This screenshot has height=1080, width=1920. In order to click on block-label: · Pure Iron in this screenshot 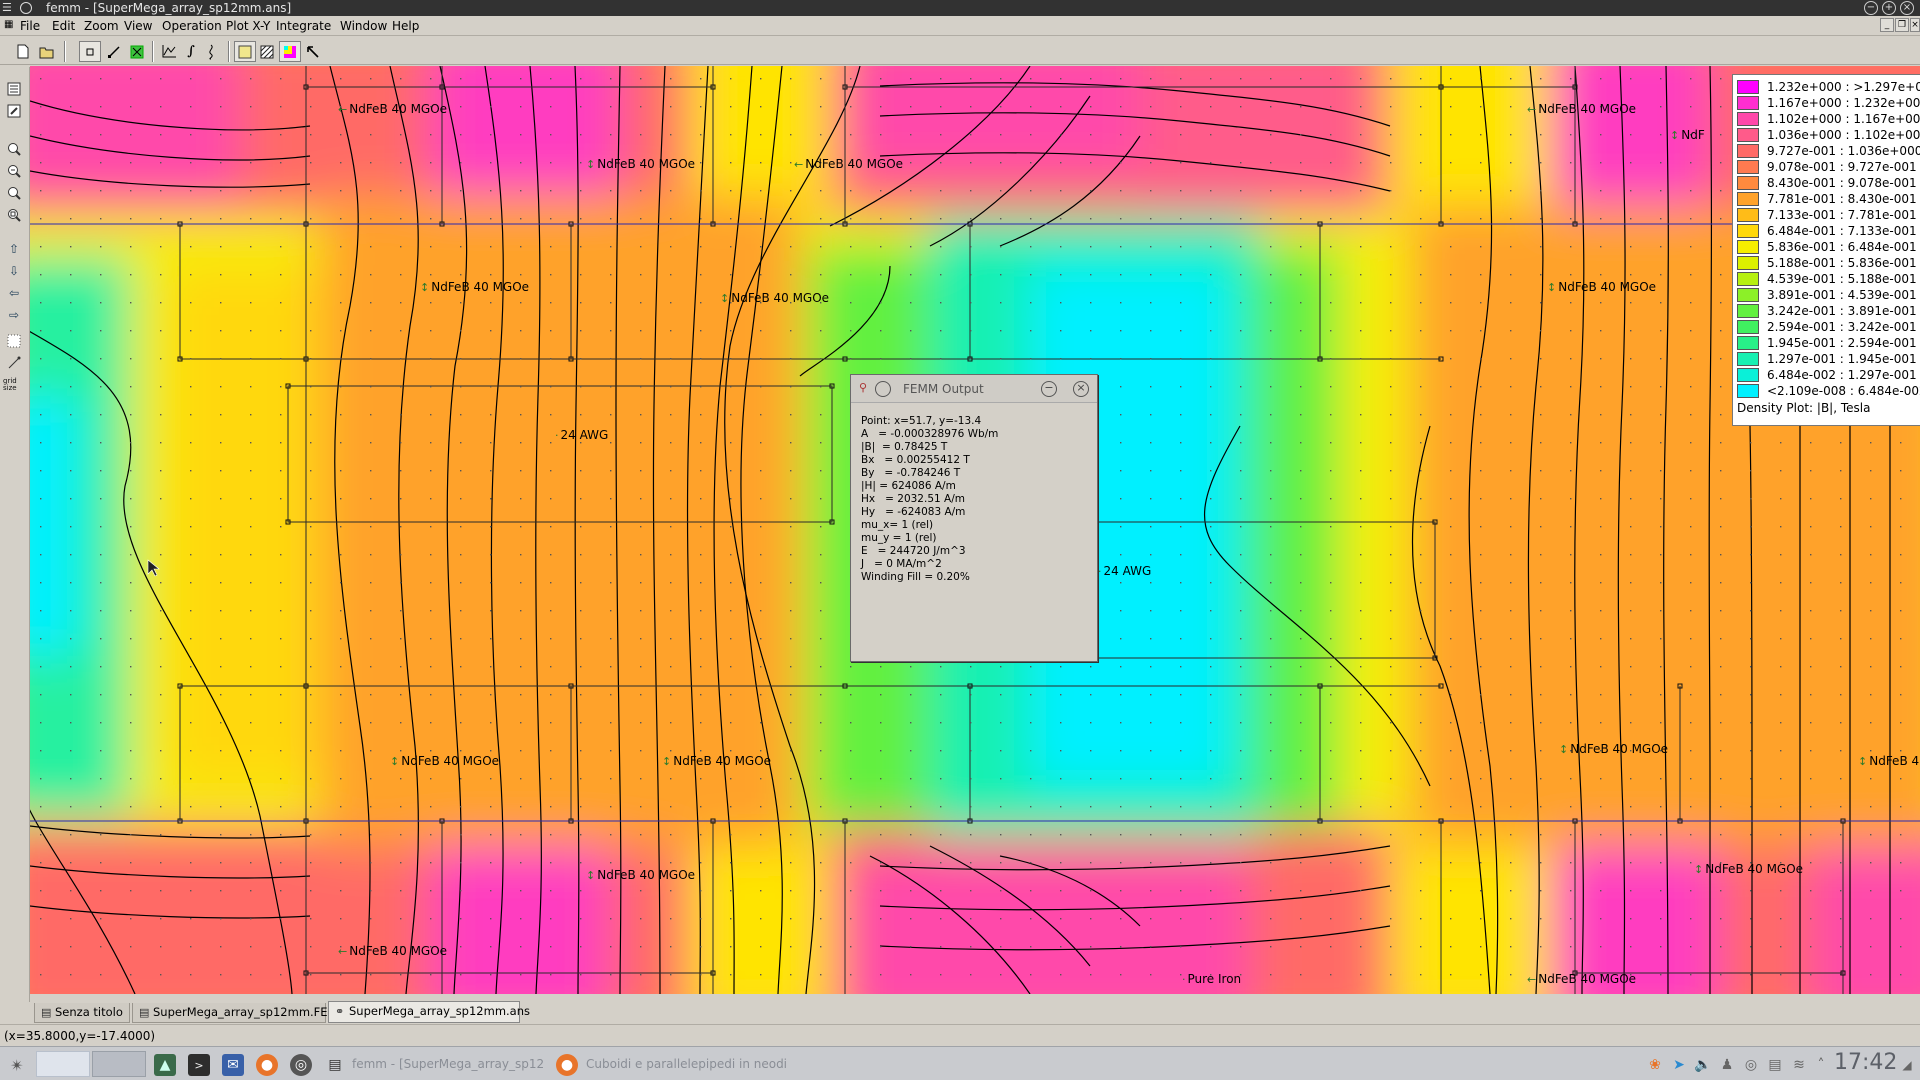, I will do `click(1211, 979)`.